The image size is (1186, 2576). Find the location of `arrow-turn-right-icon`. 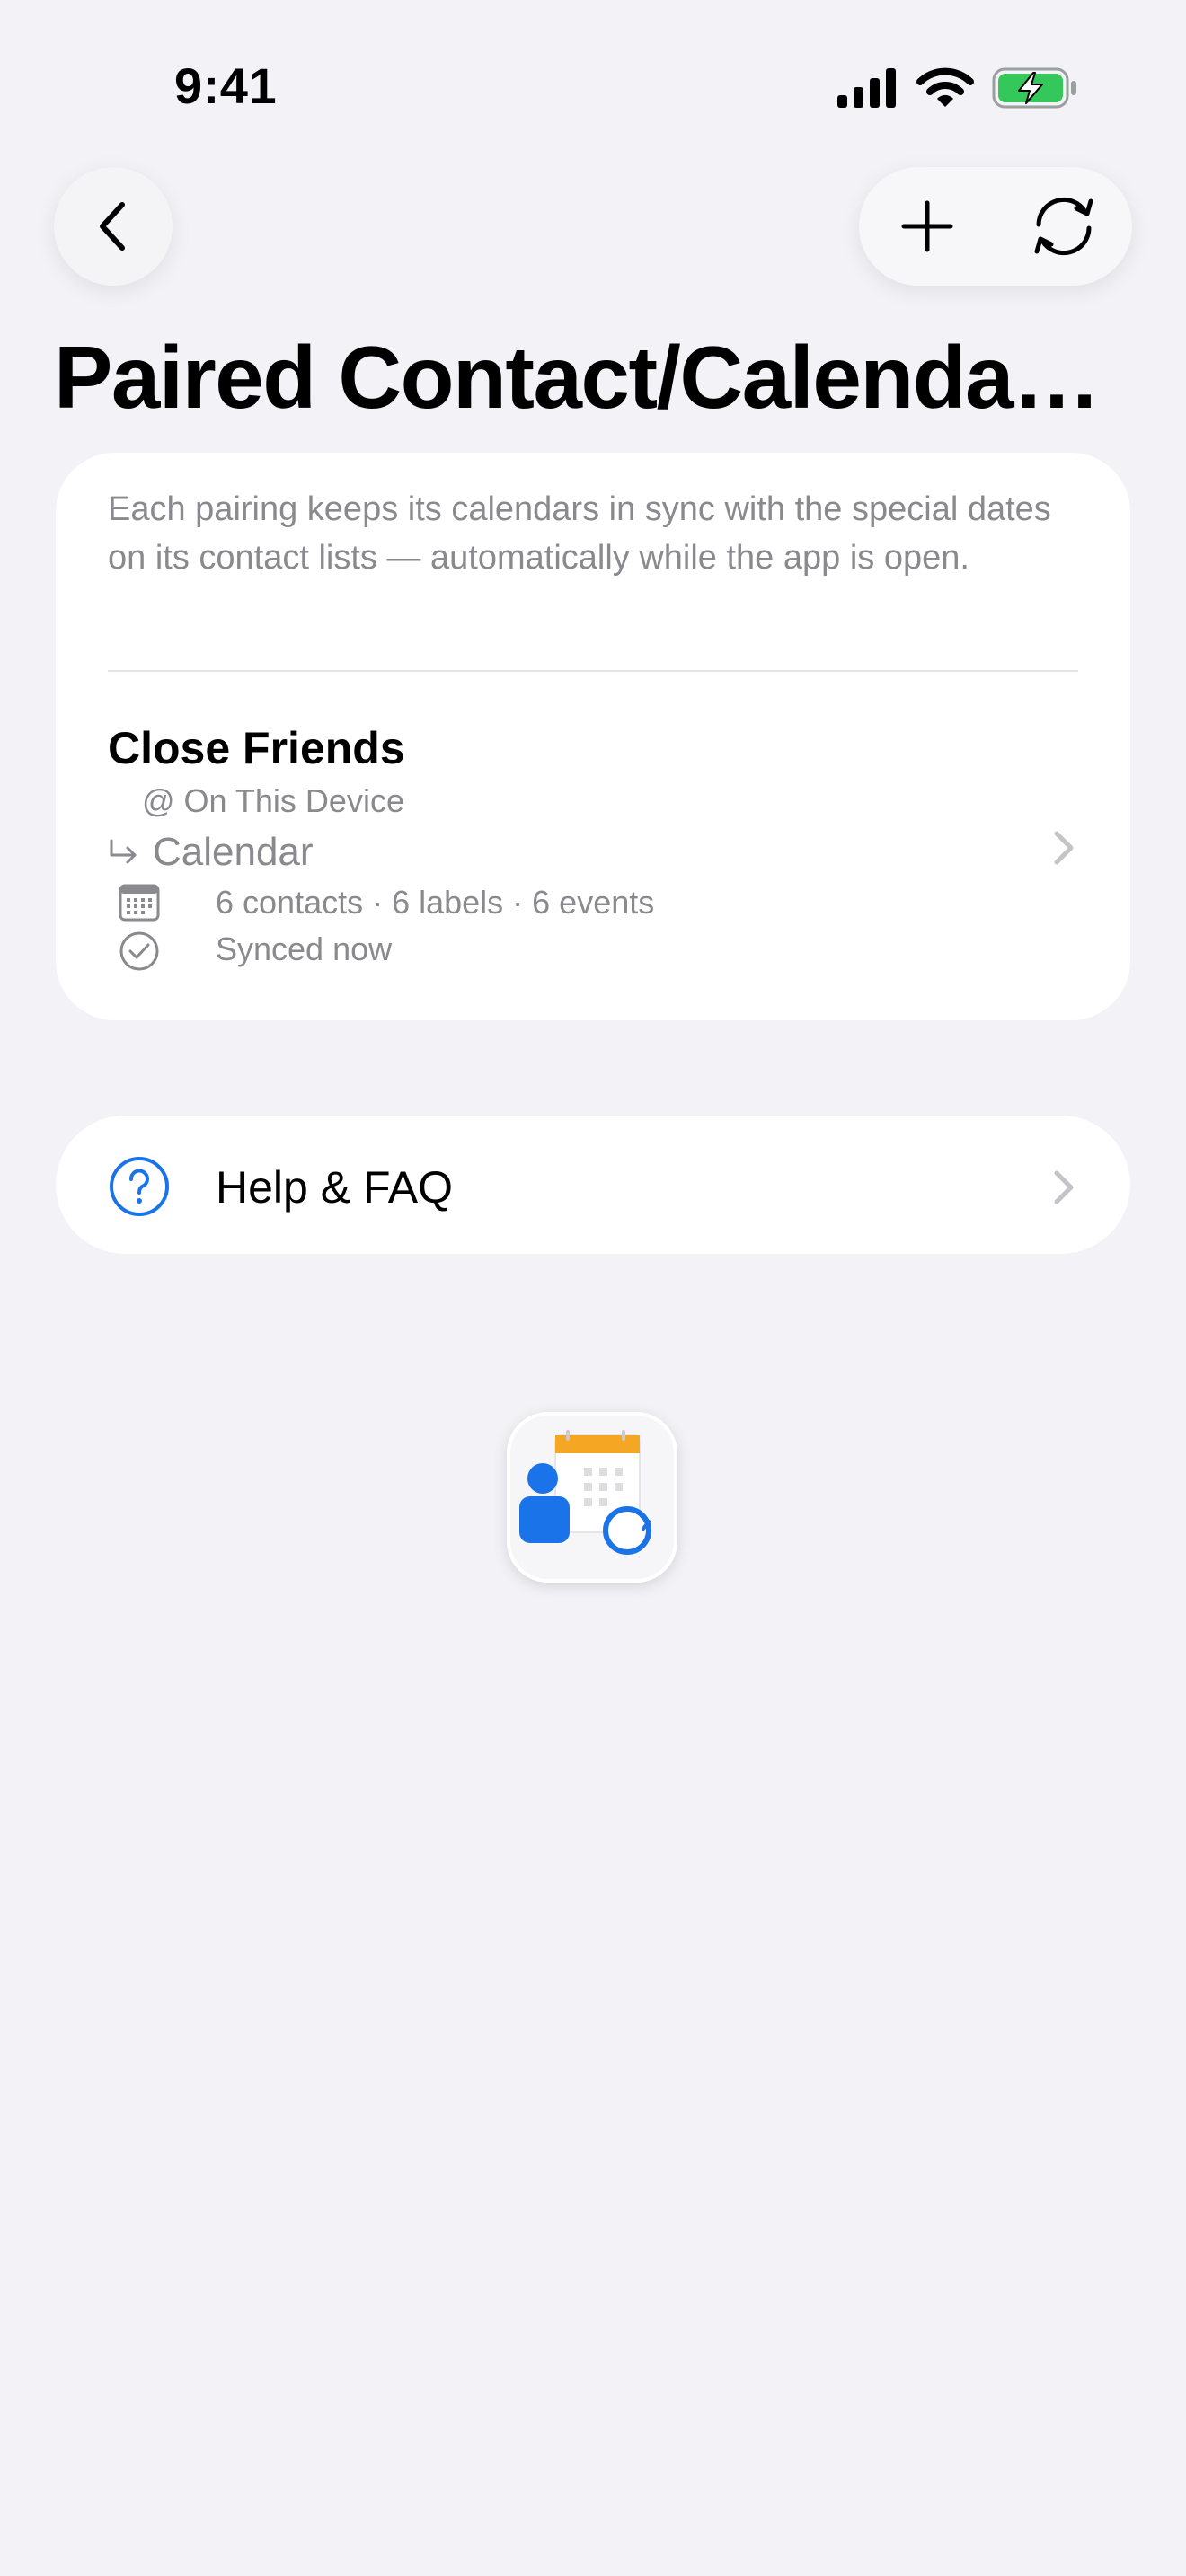

arrow-turn-right-icon is located at coordinates (123, 851).